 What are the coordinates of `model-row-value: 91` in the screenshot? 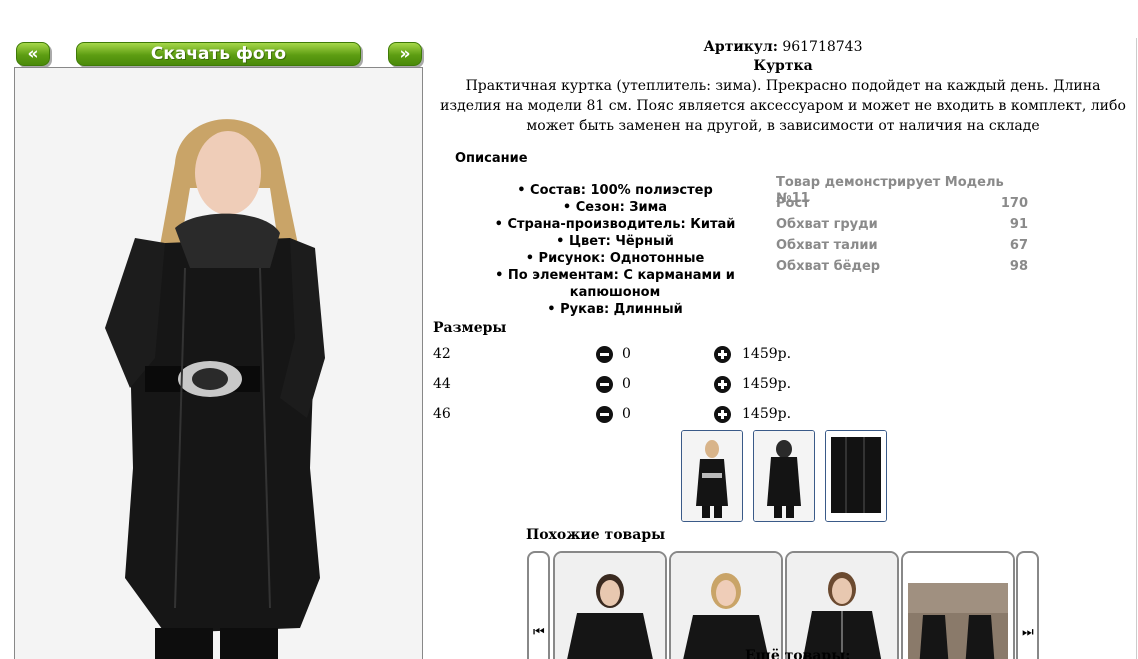 It's located at (1018, 224).